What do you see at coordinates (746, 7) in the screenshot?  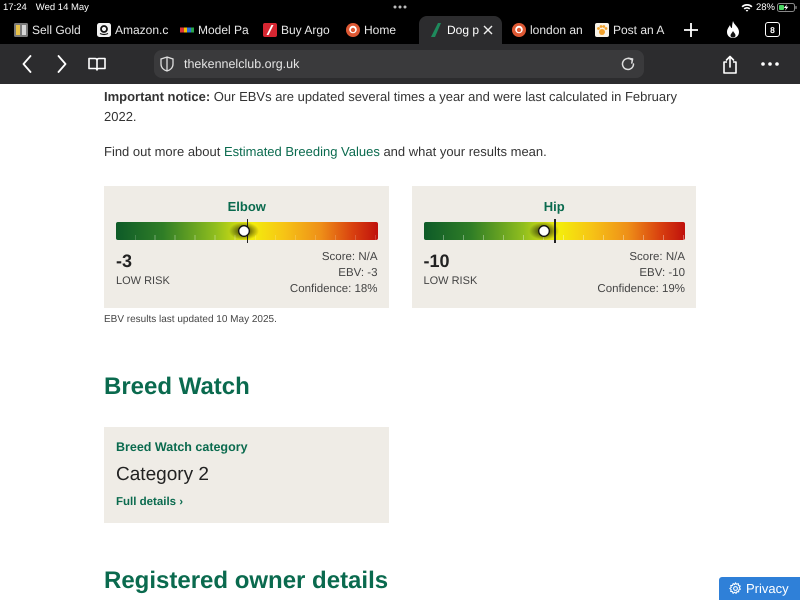 I see `wifi-icon` at bounding box center [746, 7].